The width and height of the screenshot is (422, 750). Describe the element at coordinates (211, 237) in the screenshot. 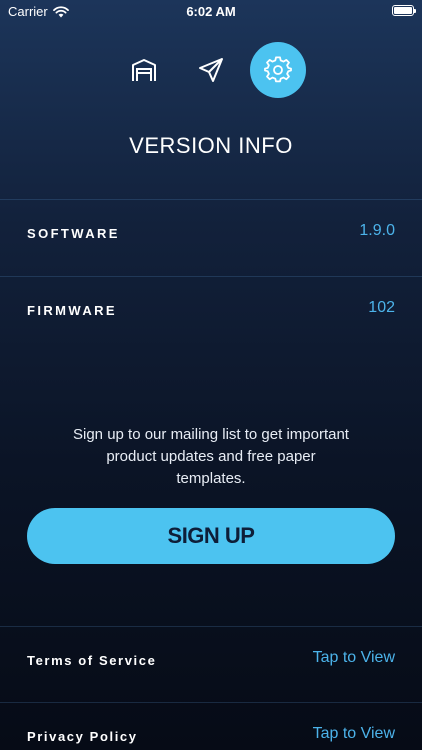

I see `software-version-row: SOFTWARE 1.9.0` at that location.